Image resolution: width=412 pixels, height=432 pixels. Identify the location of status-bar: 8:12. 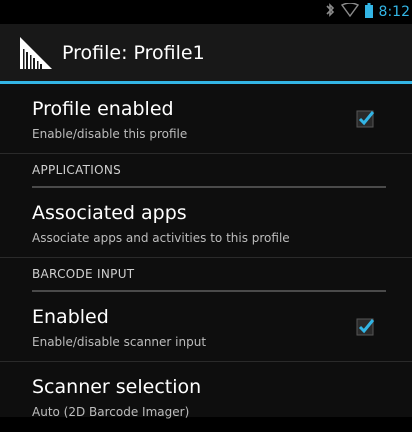
(206, 12).